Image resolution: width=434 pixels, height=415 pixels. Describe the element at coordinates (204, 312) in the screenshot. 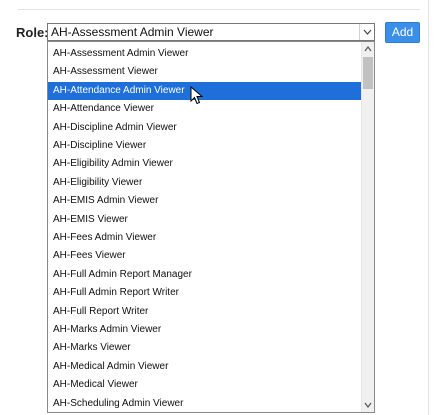

I see `option-item: AH-Full Report Writer` at that location.